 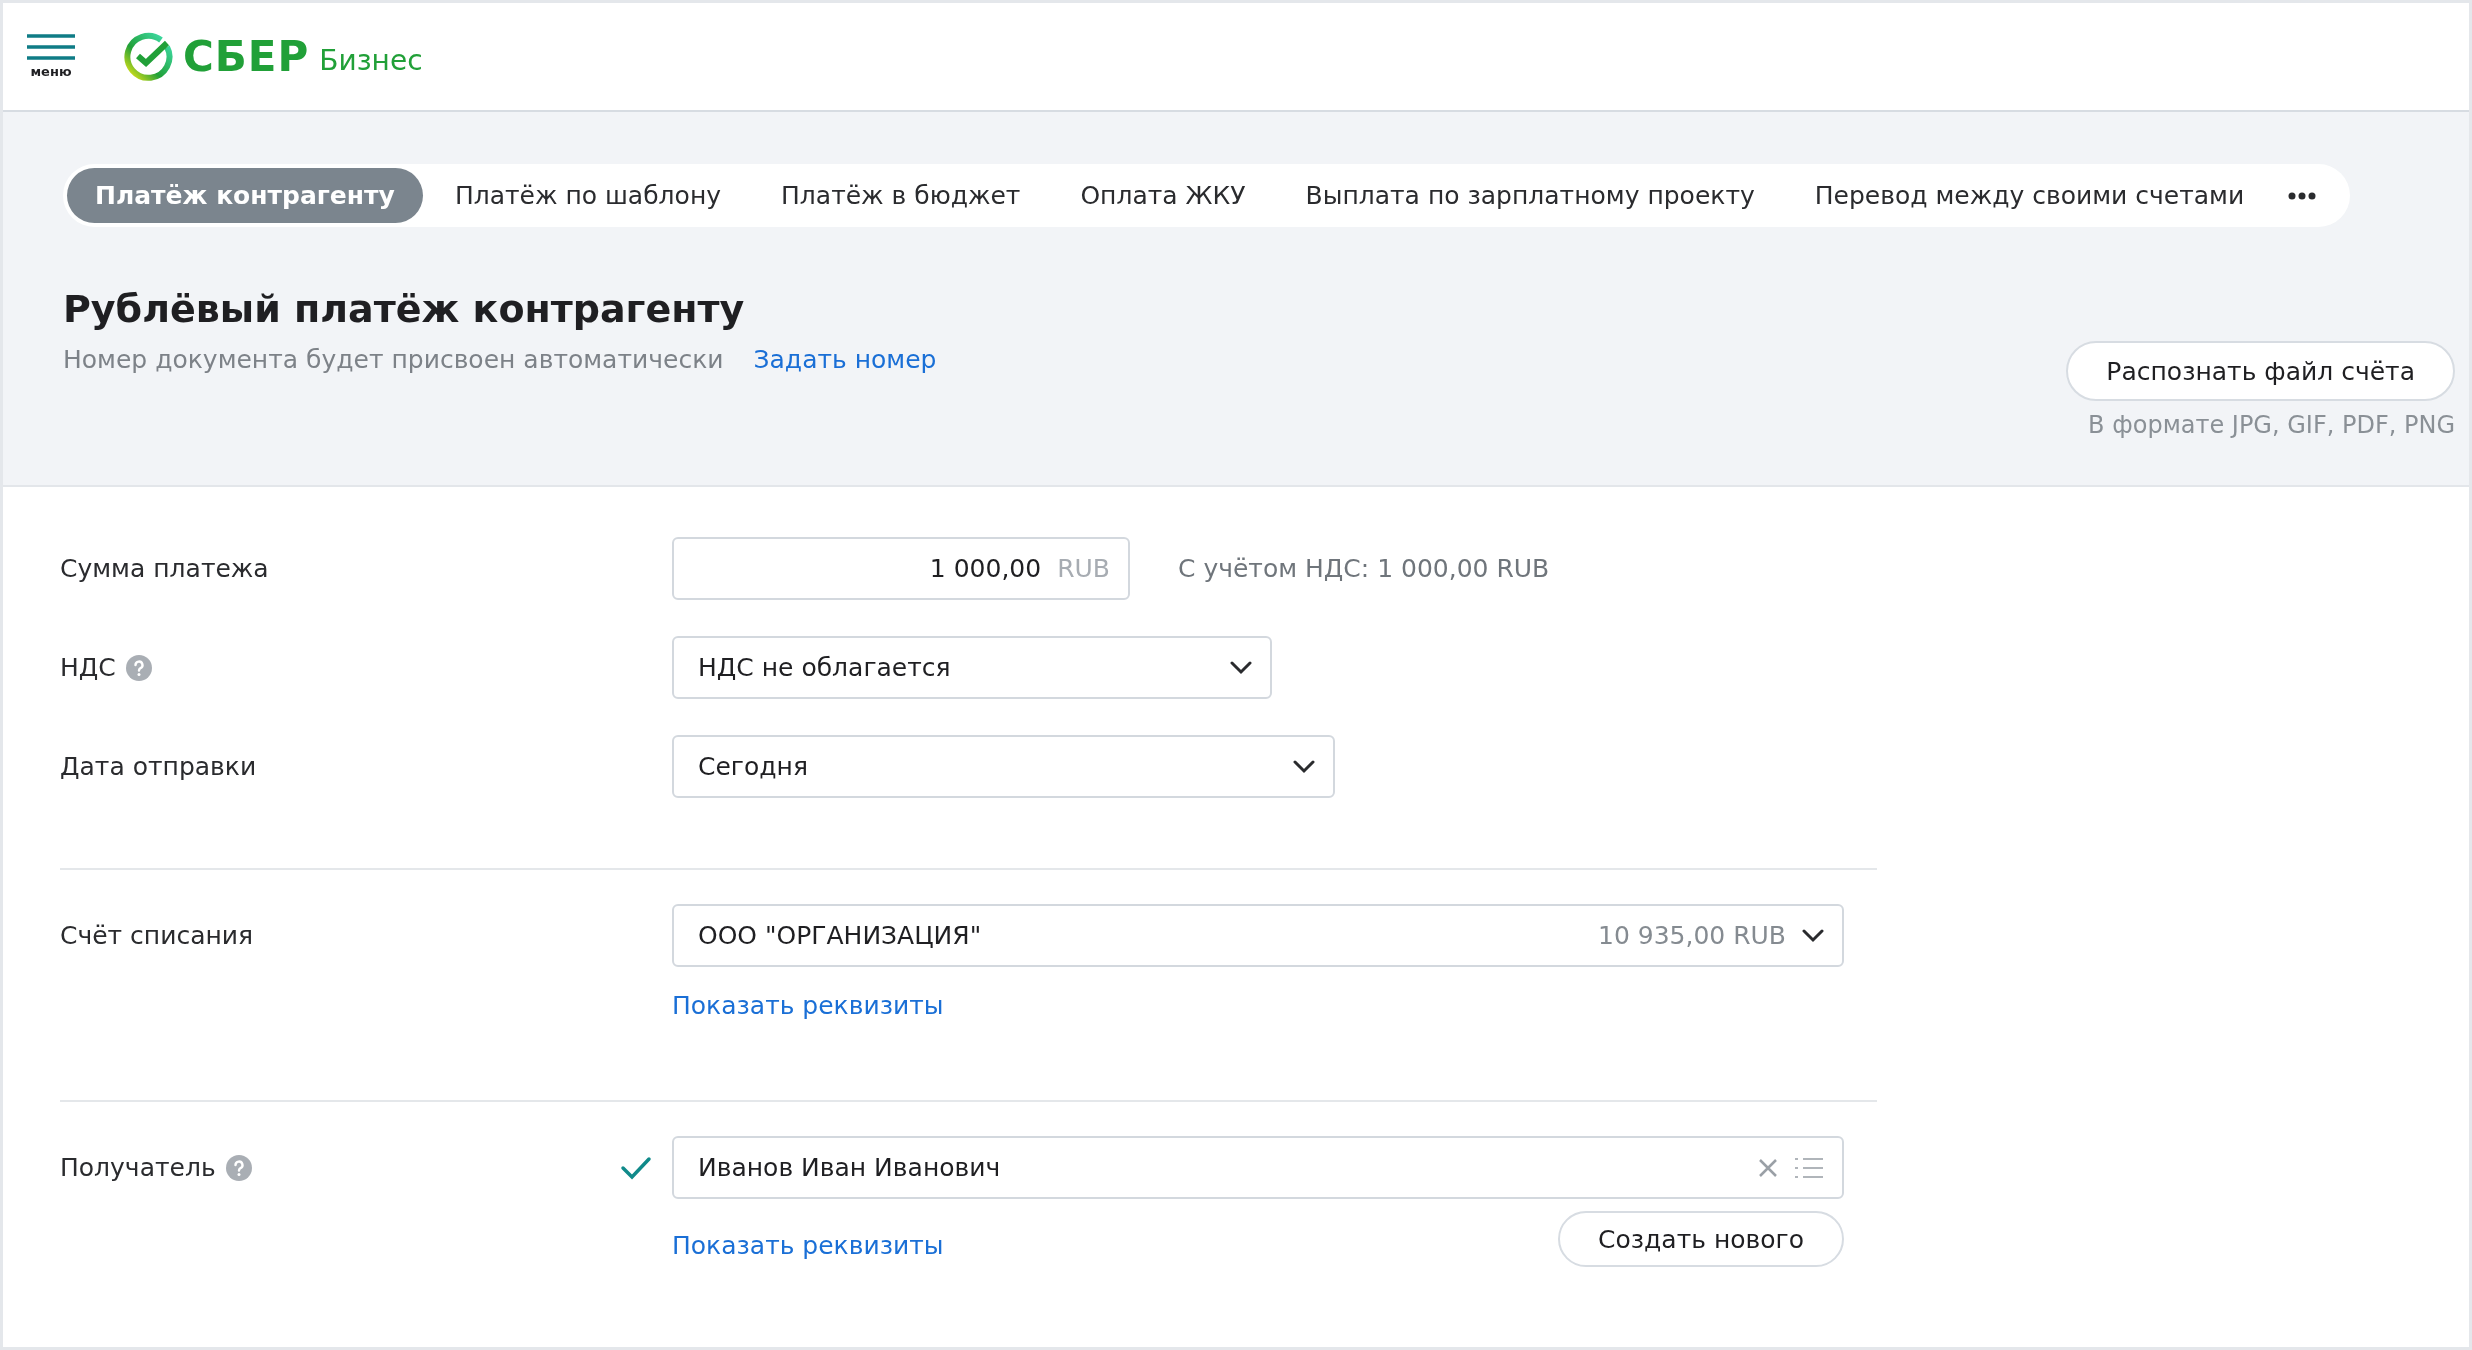 I want to click on field-label: Сумма платежа, so click(x=164, y=568).